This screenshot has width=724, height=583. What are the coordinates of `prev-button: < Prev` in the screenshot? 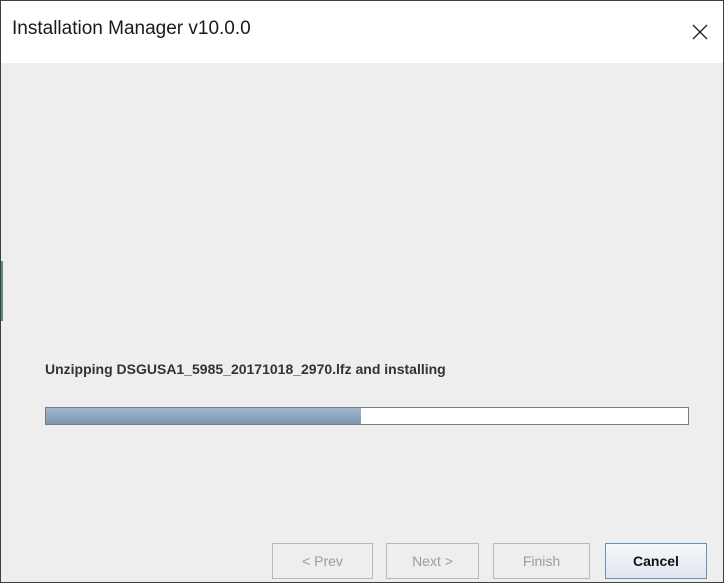 It's located at (322, 561).